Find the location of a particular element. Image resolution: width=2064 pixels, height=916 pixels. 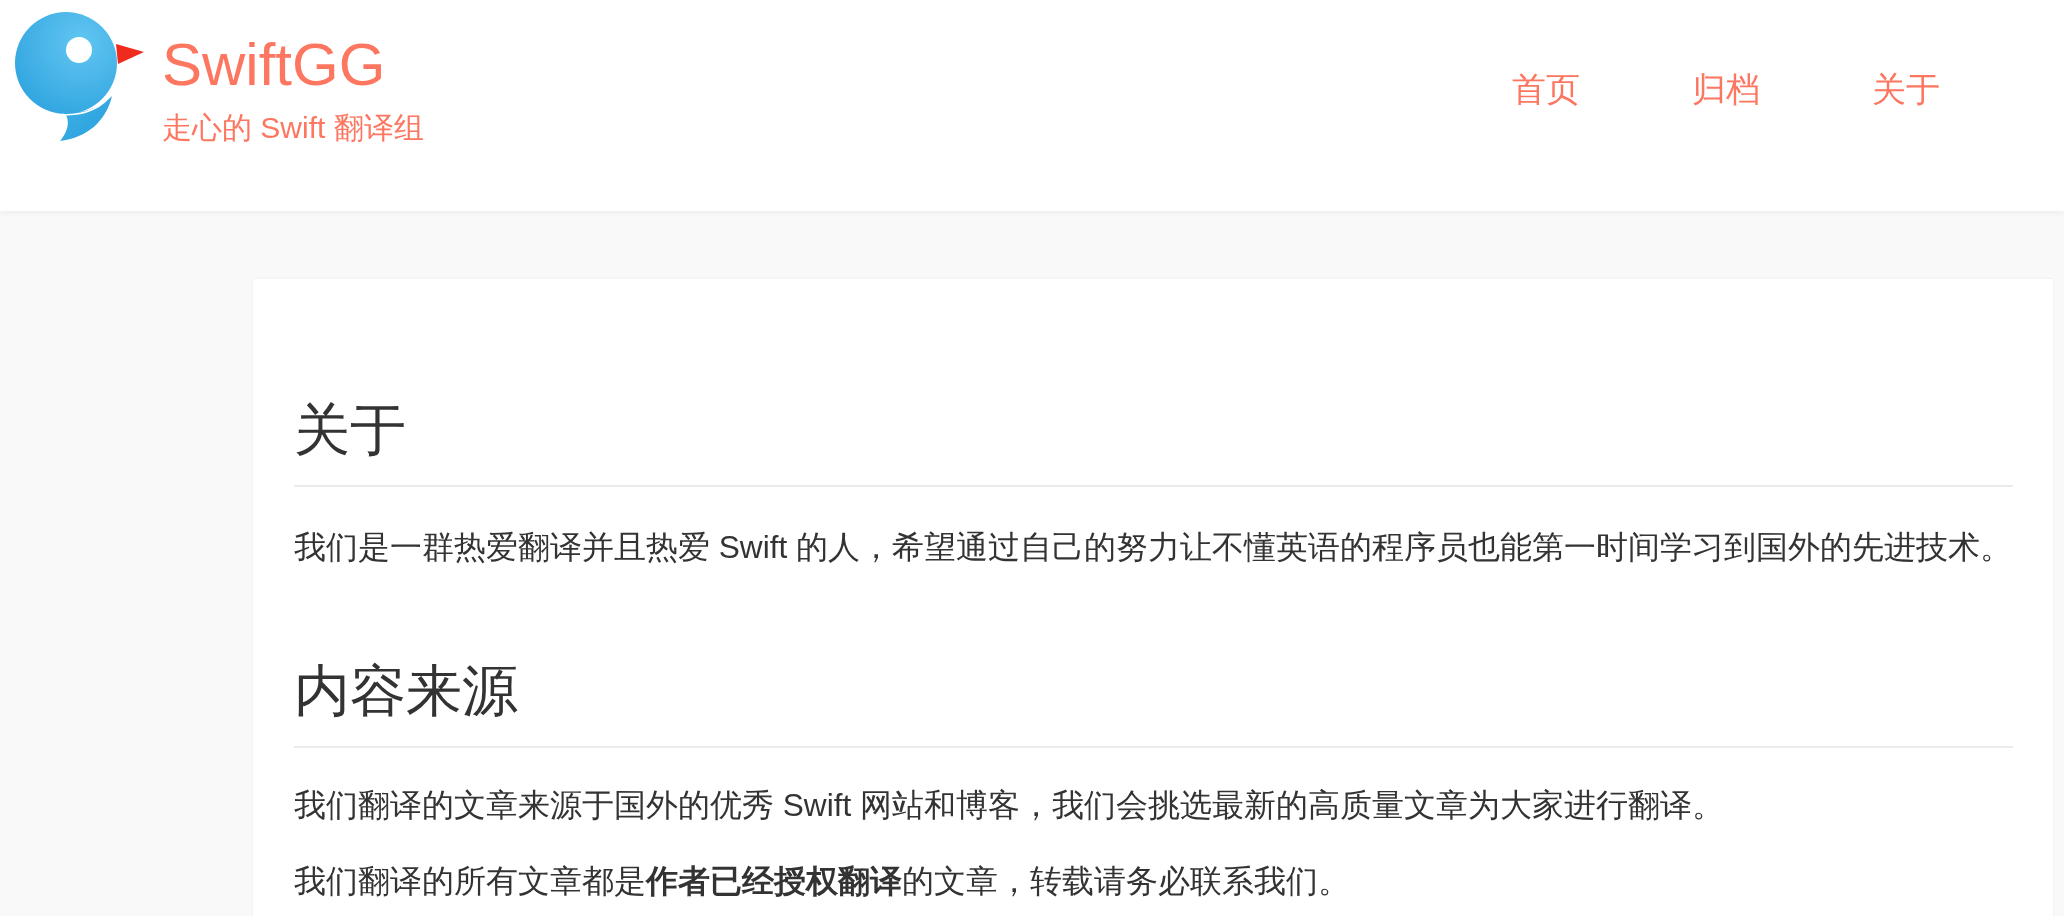

nav-link: 归档 is located at coordinates (1725, 90).